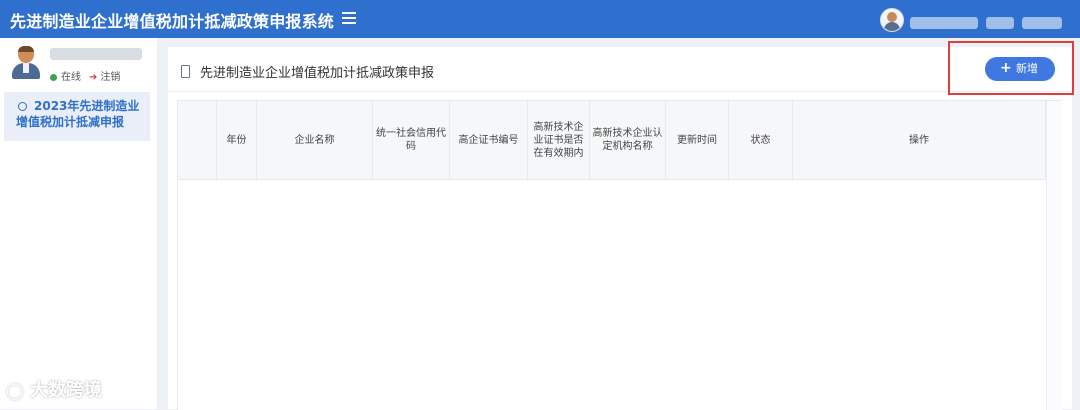 This screenshot has width=1080, height=410. What do you see at coordinates (1011, 68) in the screenshot?
I see `annotation-highlight-box` at bounding box center [1011, 68].